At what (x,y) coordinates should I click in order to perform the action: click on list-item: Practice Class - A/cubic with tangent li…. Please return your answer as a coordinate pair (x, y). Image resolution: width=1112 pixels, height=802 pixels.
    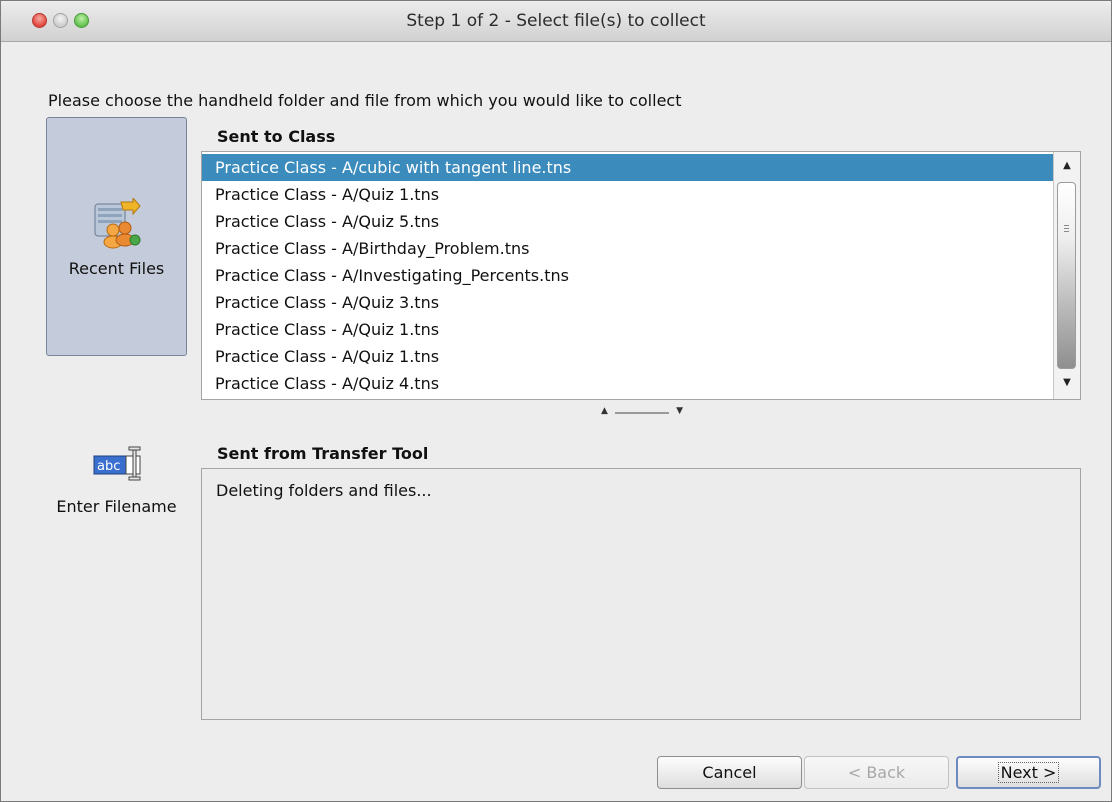
    Looking at the image, I should click on (627, 167).